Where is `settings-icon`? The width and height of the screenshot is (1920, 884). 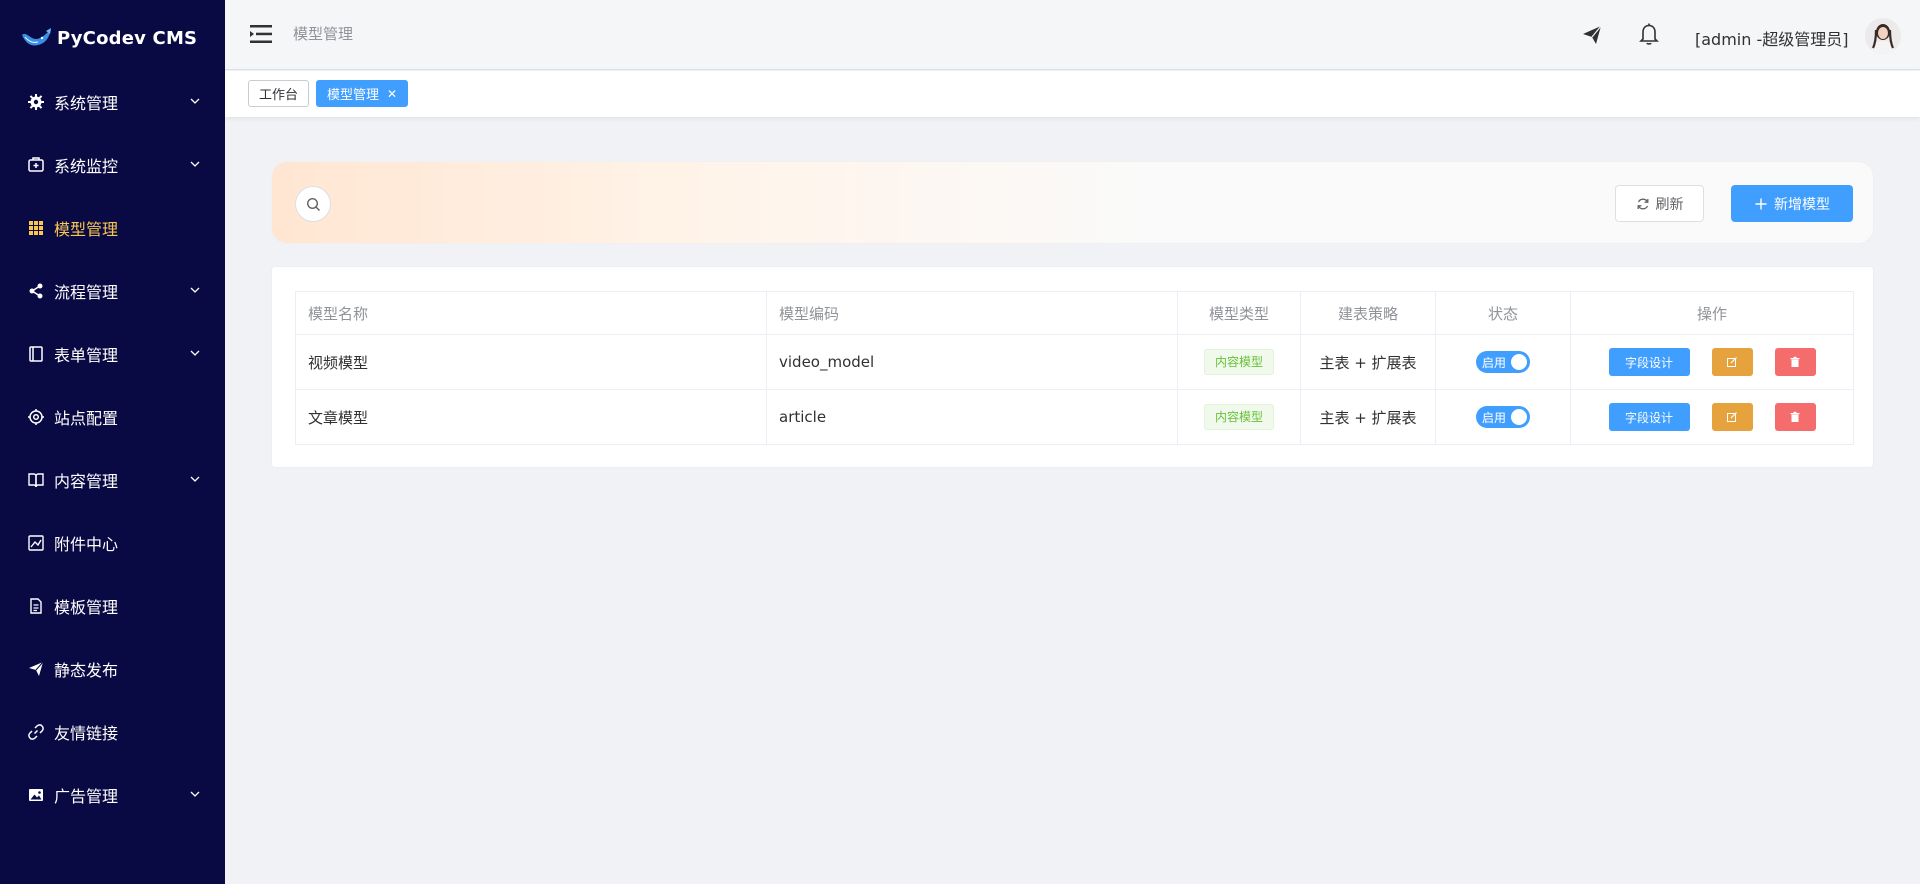 settings-icon is located at coordinates (36, 417).